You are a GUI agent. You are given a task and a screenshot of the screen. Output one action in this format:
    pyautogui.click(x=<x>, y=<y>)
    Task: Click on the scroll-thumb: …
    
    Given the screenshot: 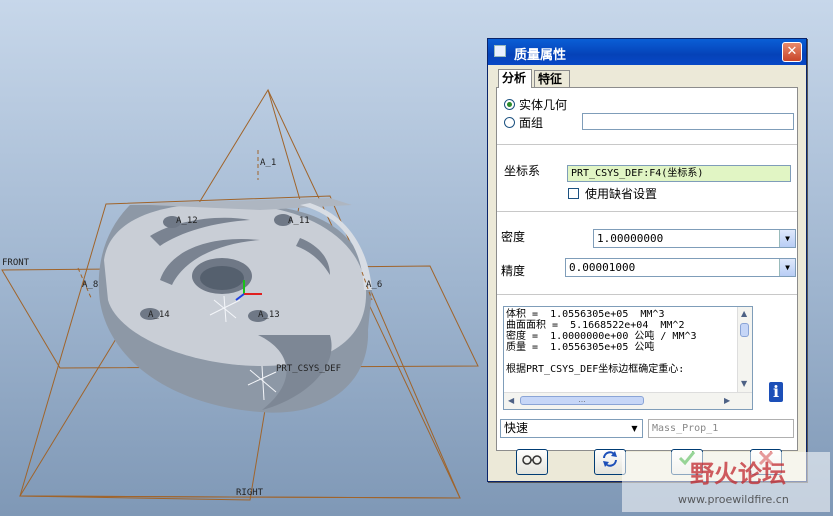 What is the action you would take?
    pyautogui.click(x=582, y=400)
    